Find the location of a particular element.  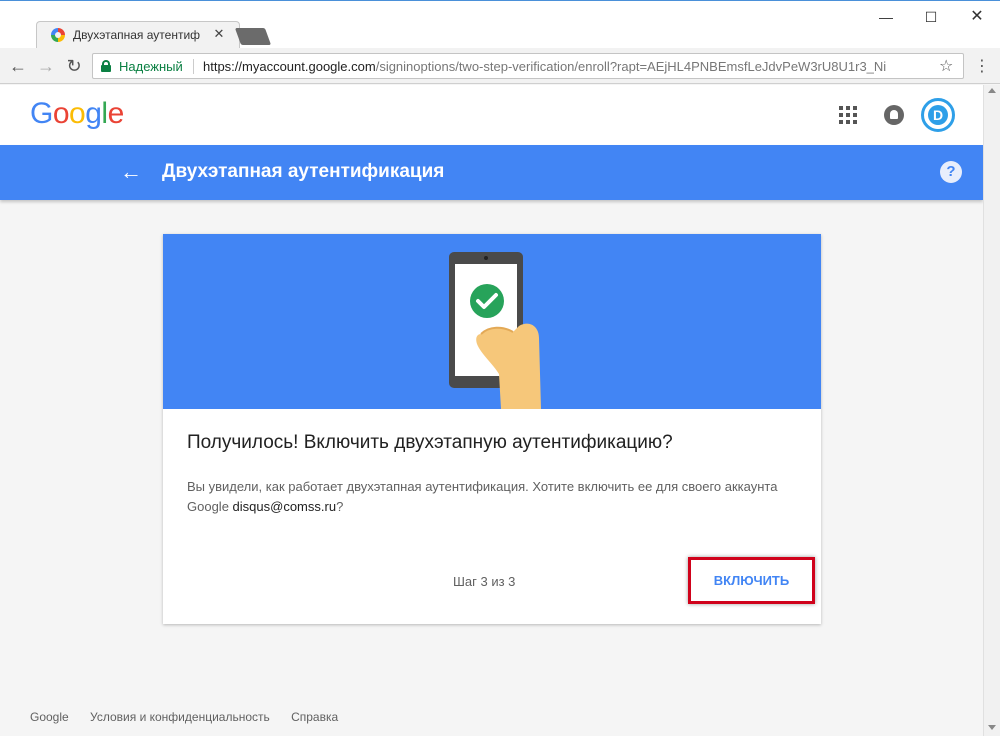

omnibox-divider is located at coordinates (193, 66).